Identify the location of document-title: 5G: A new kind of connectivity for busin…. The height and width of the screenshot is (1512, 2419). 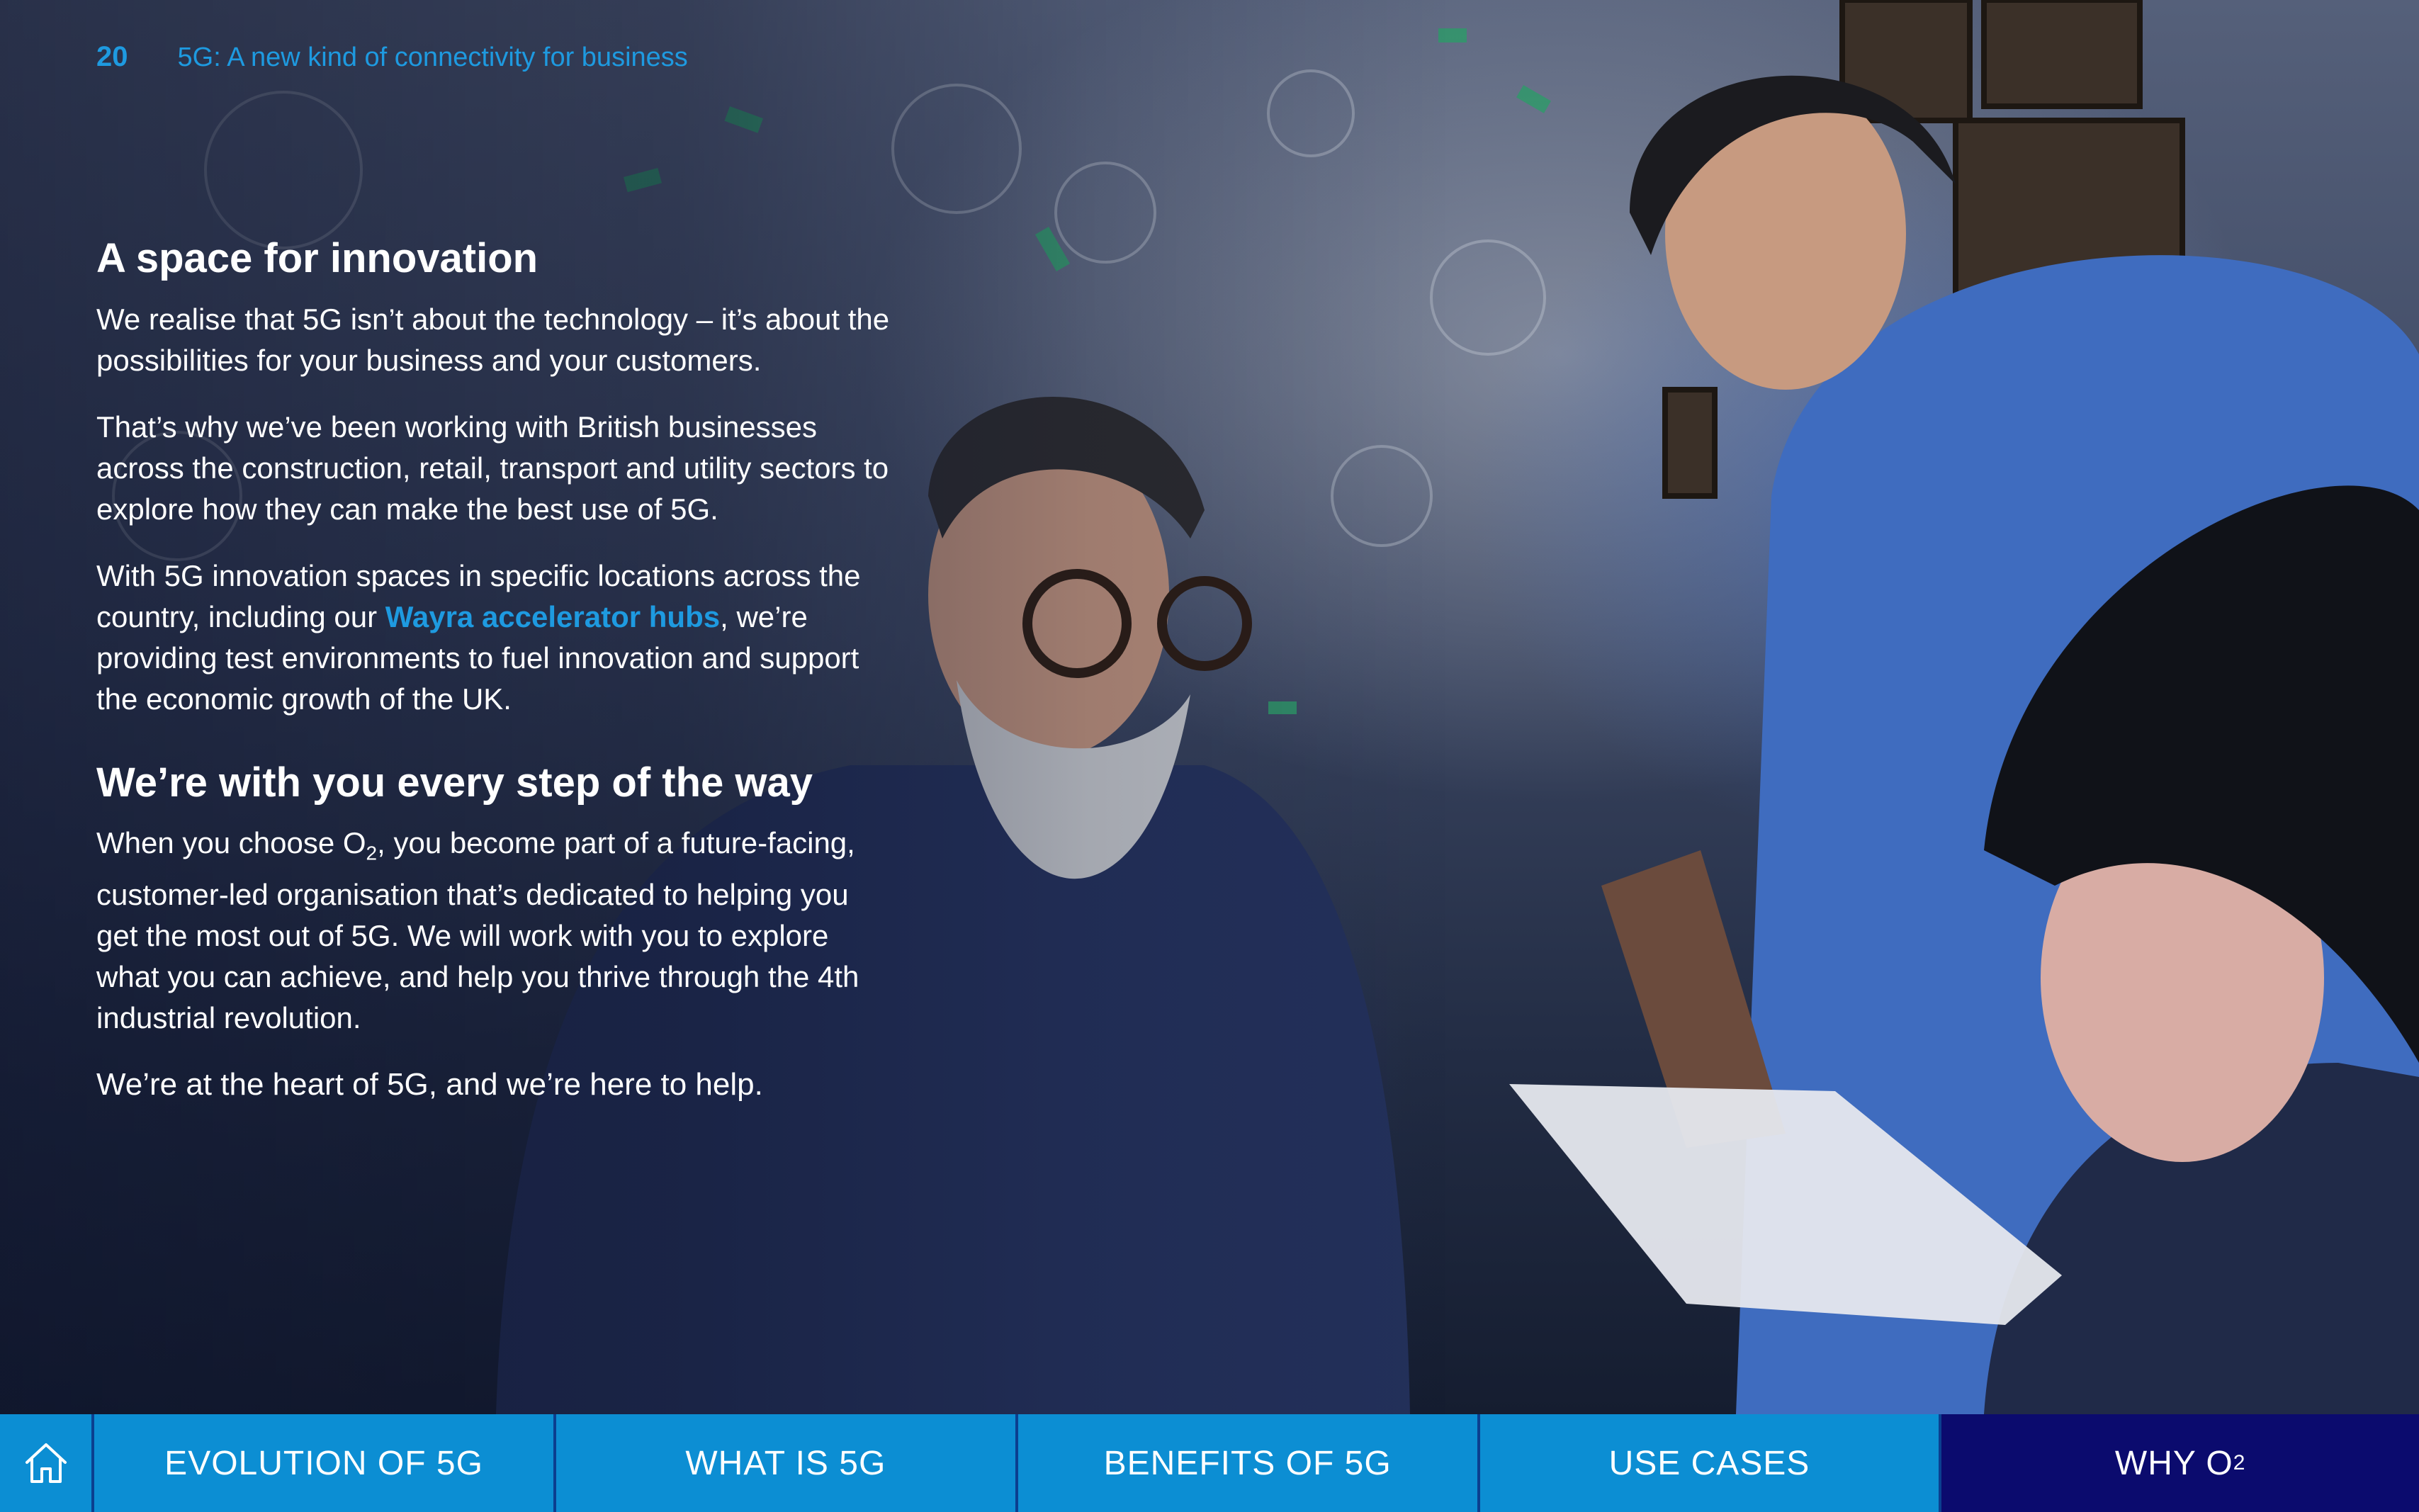
(432, 57).